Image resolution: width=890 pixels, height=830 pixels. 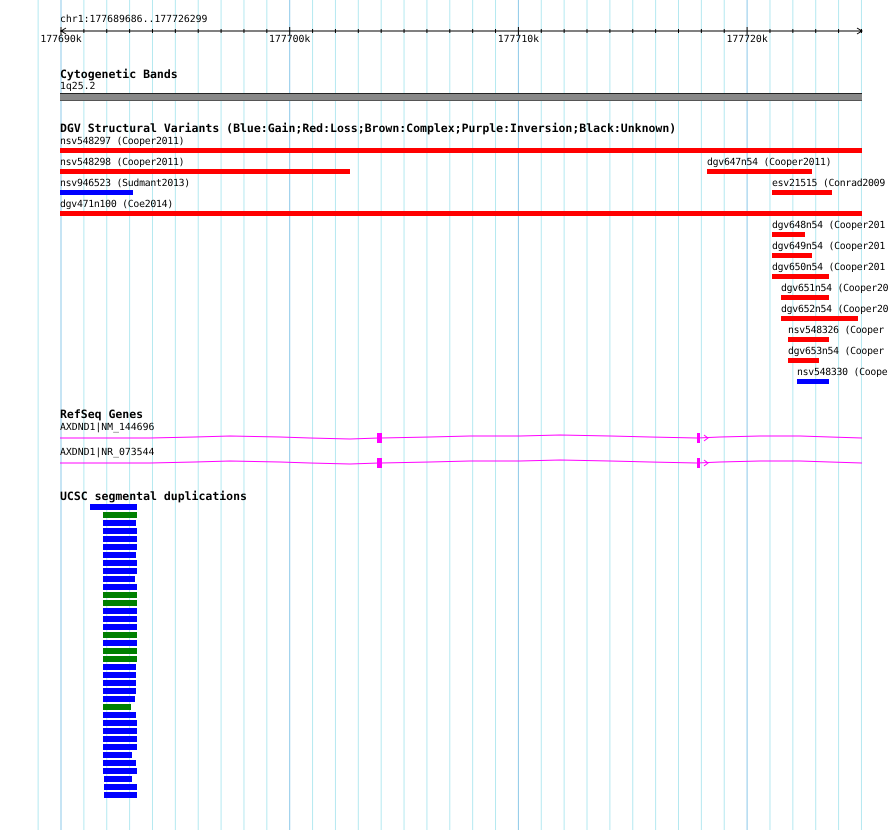 I want to click on band-label: 1q25.2, so click(x=78, y=87).